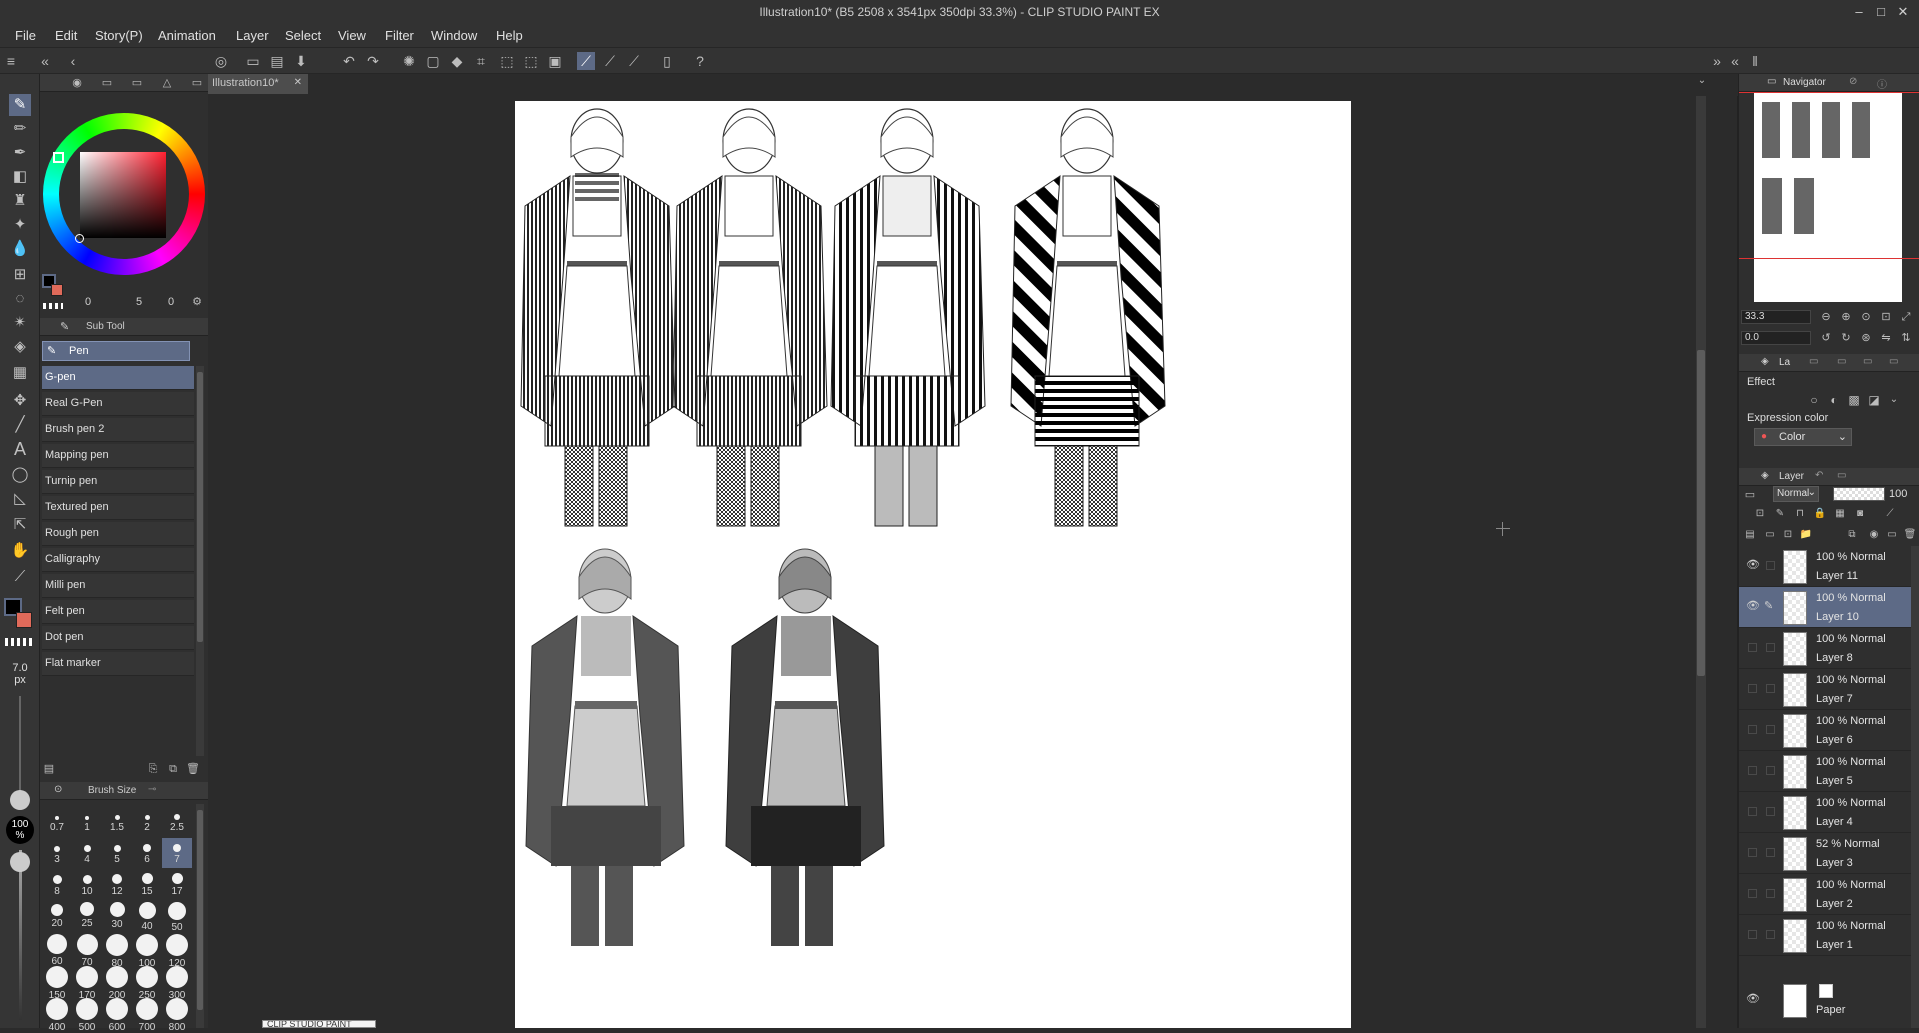 Image resolution: width=1919 pixels, height=1033 pixels. I want to click on menu-help: Help, so click(509, 35).